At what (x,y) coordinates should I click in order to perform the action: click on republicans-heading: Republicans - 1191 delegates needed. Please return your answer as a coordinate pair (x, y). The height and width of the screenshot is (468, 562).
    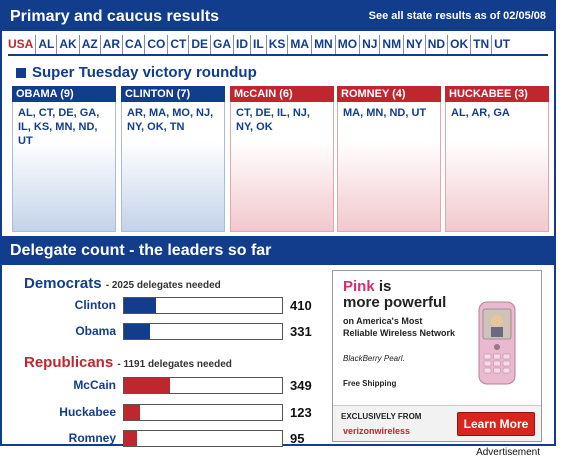
    Looking at the image, I should click on (128, 362).